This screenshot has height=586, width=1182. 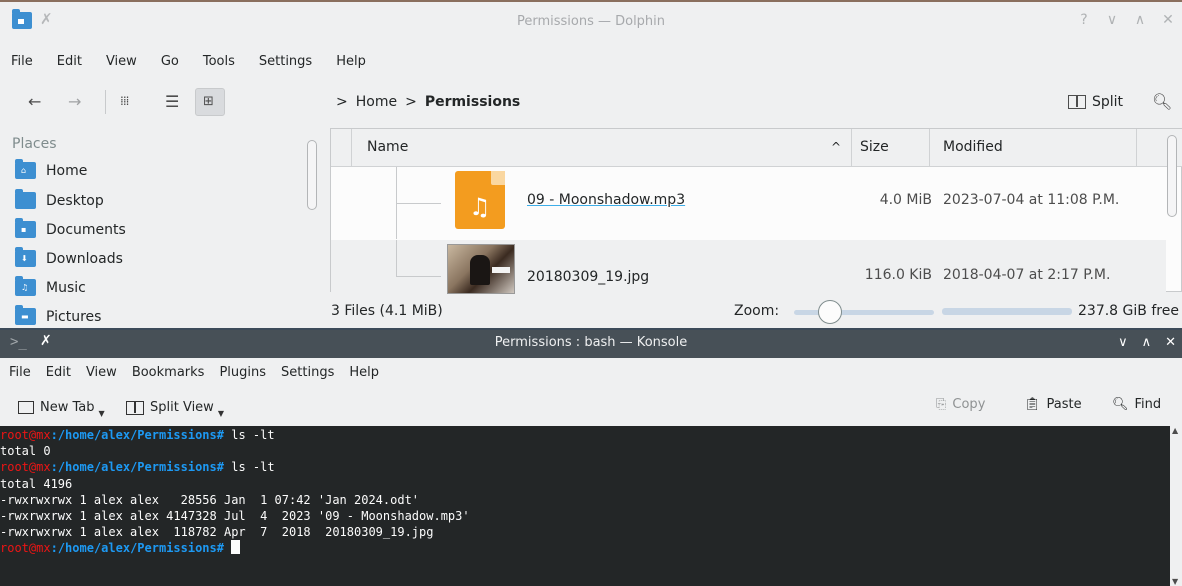 What do you see at coordinates (480, 200) in the screenshot?
I see `audio-file-icon: ♫` at bounding box center [480, 200].